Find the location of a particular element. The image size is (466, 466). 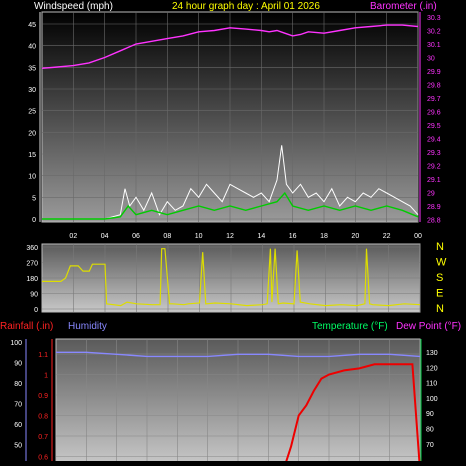

dir-y-tick: 180 is located at coordinates (32, 279).